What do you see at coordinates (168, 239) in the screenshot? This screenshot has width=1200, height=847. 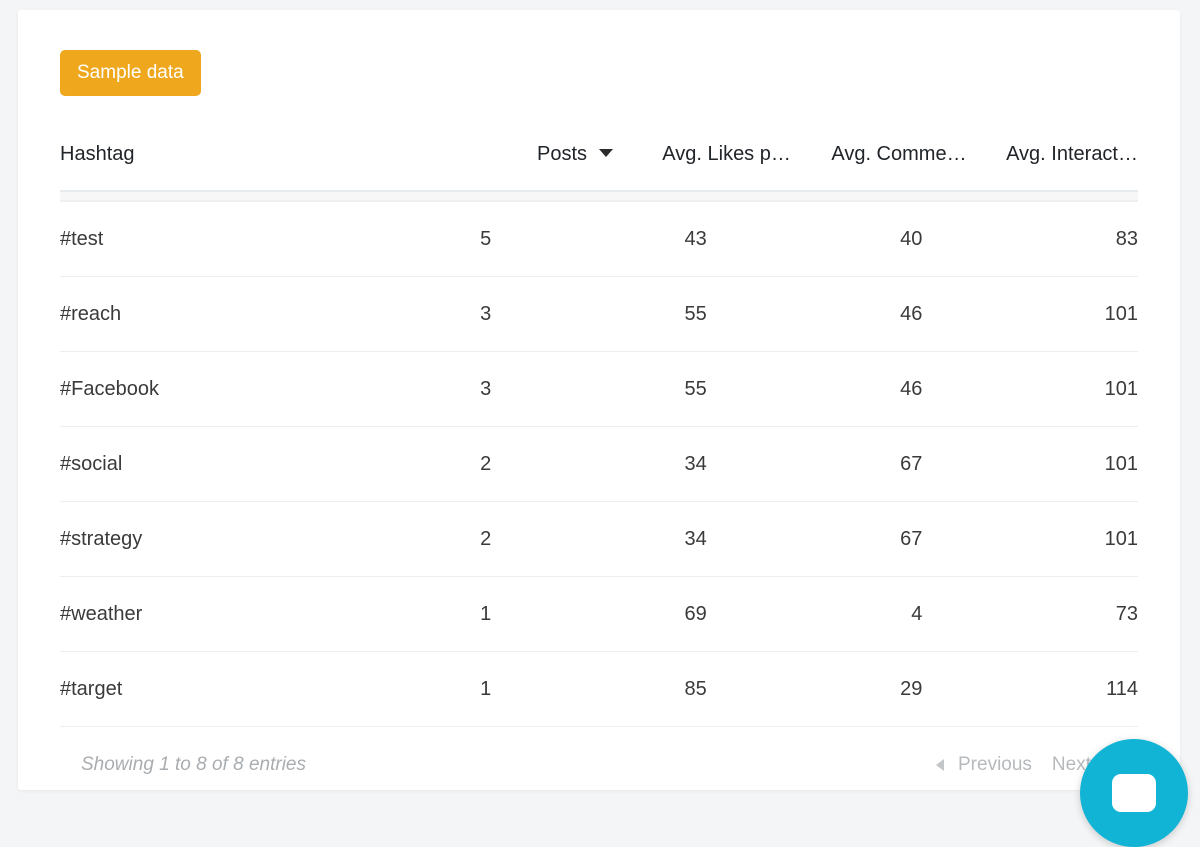 I see `cell-hashtag: #test` at bounding box center [168, 239].